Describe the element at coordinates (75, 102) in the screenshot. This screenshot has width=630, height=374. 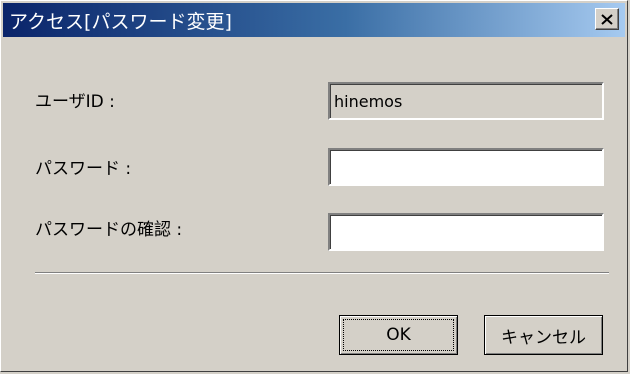
I see `user-id-label: ユーザID :` at that location.